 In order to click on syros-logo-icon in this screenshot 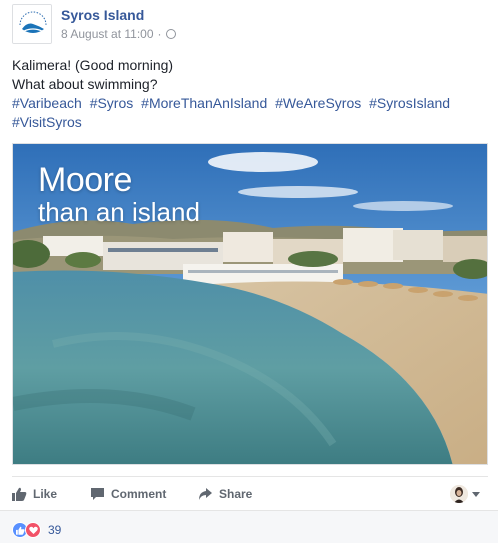, I will do `click(32, 24)`.